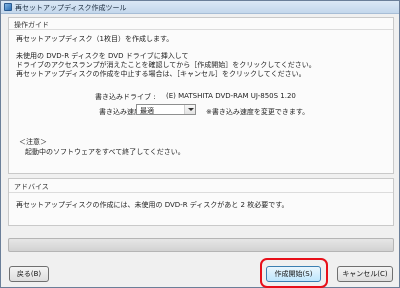 The image size is (400, 288). I want to click on speed-note: ※書き込み速度を変更できます。, so click(258, 112).